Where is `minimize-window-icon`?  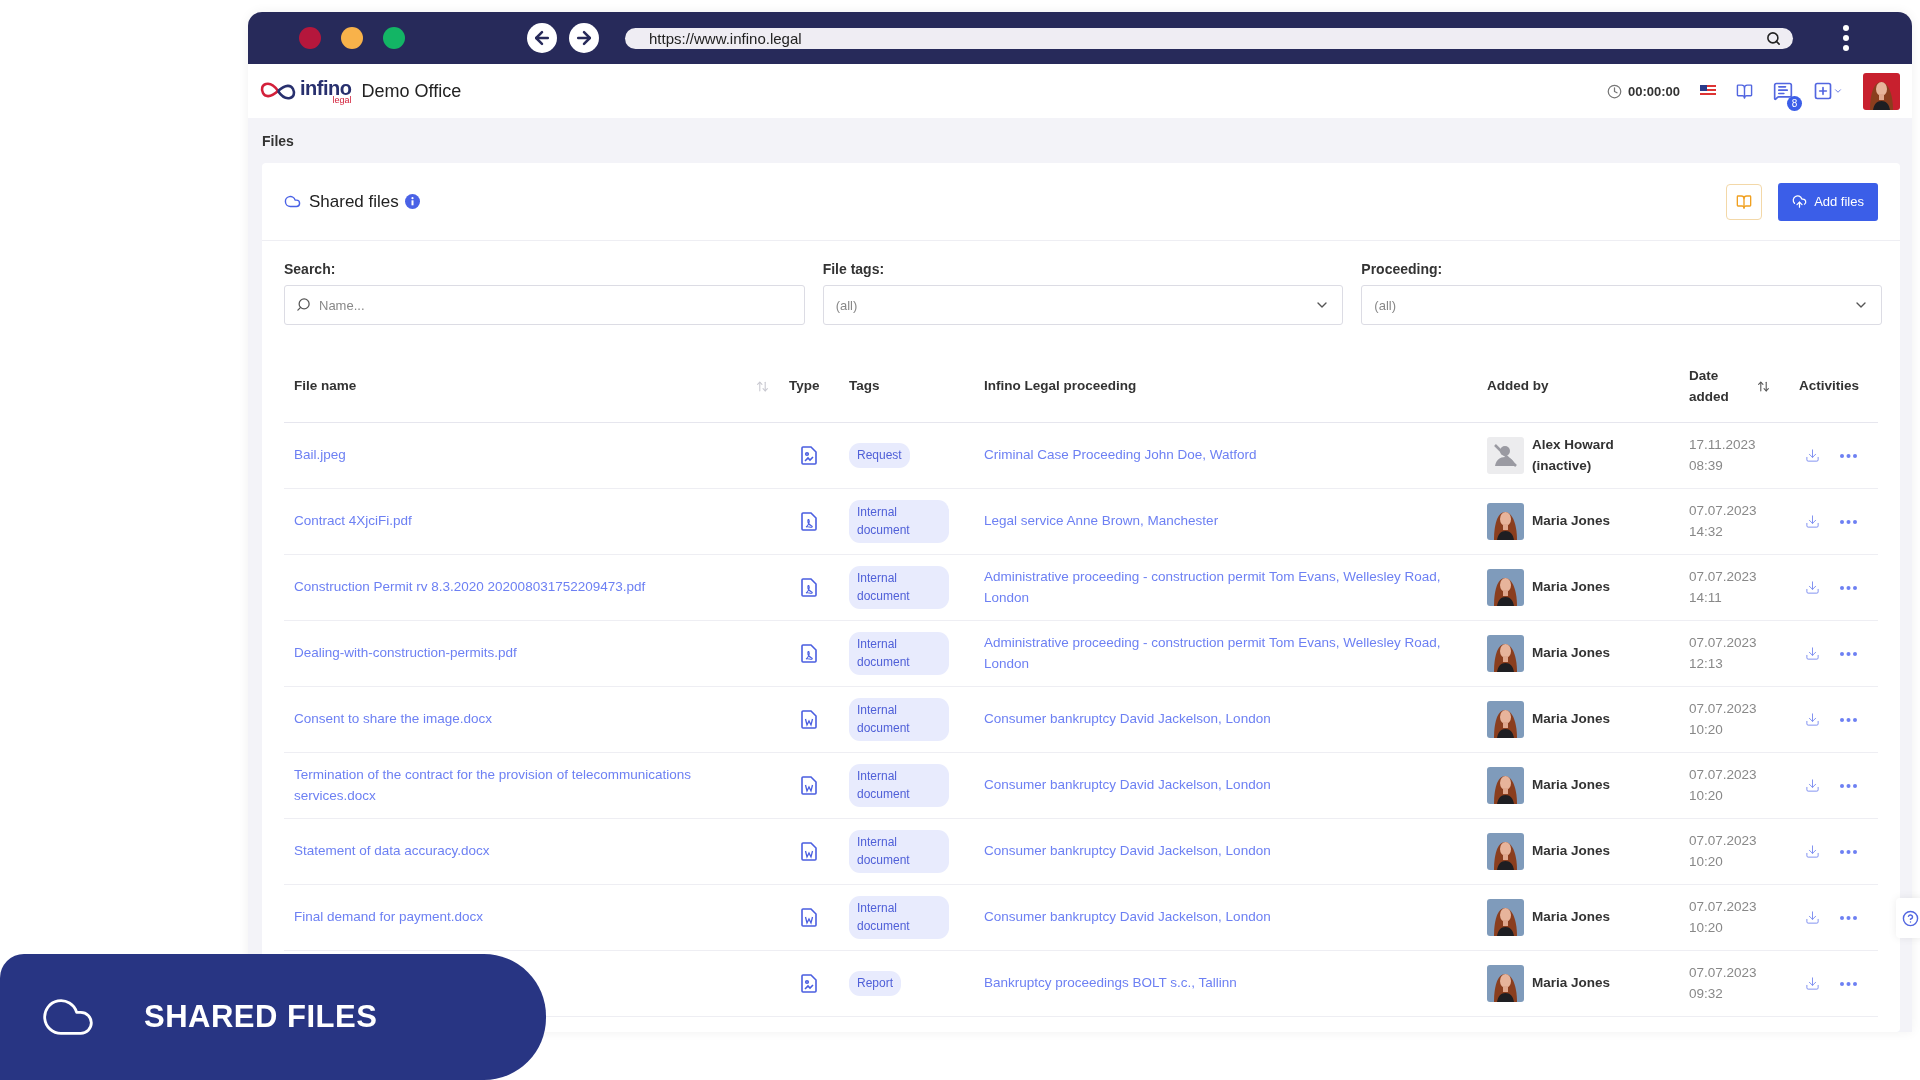
minimize-window-icon is located at coordinates (352, 38).